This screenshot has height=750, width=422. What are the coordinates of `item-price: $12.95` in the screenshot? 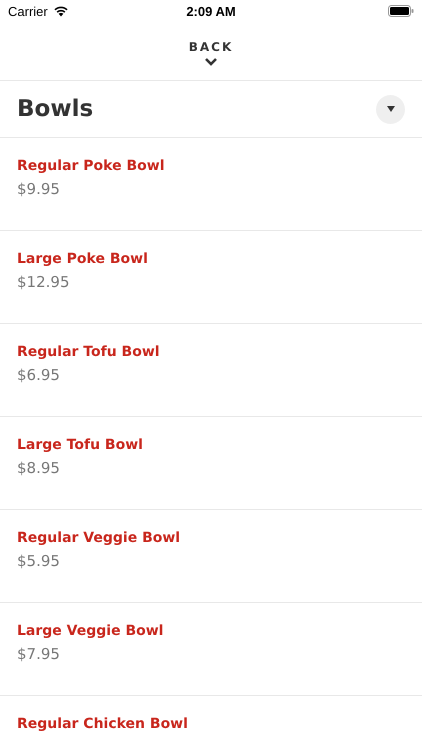 It's located at (43, 282).